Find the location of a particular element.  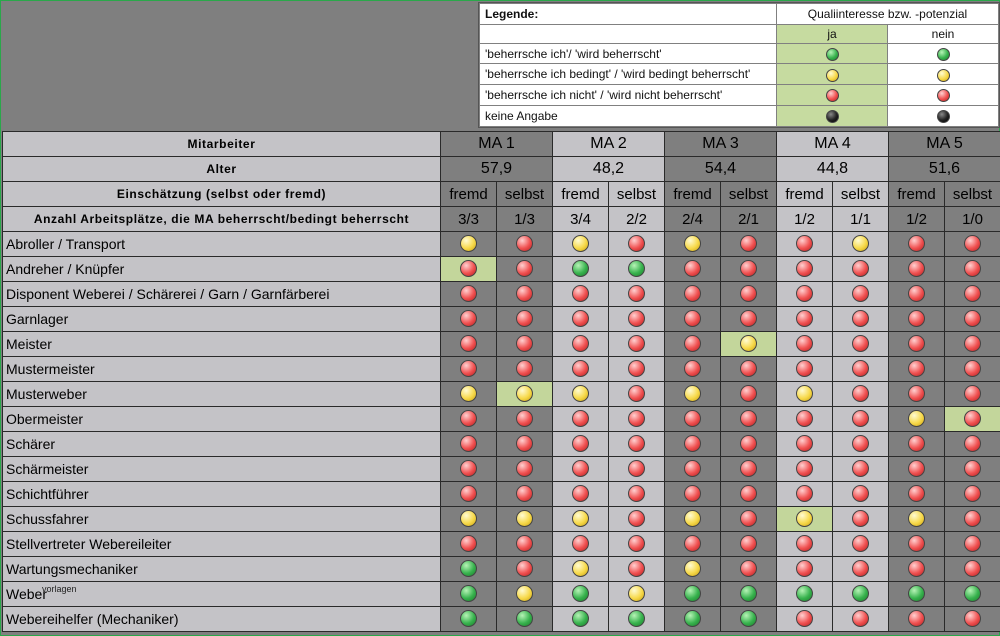

legend-row-label: keine Angabe is located at coordinates (628, 116).